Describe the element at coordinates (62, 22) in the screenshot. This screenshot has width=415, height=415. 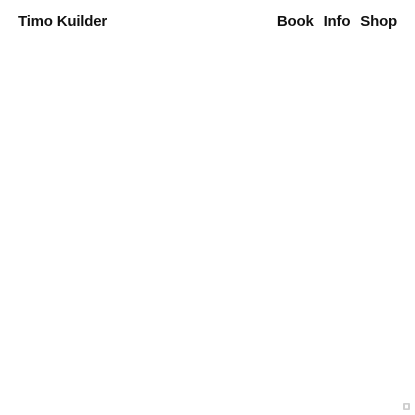
I see `site-title: Timo Kuilder` at that location.